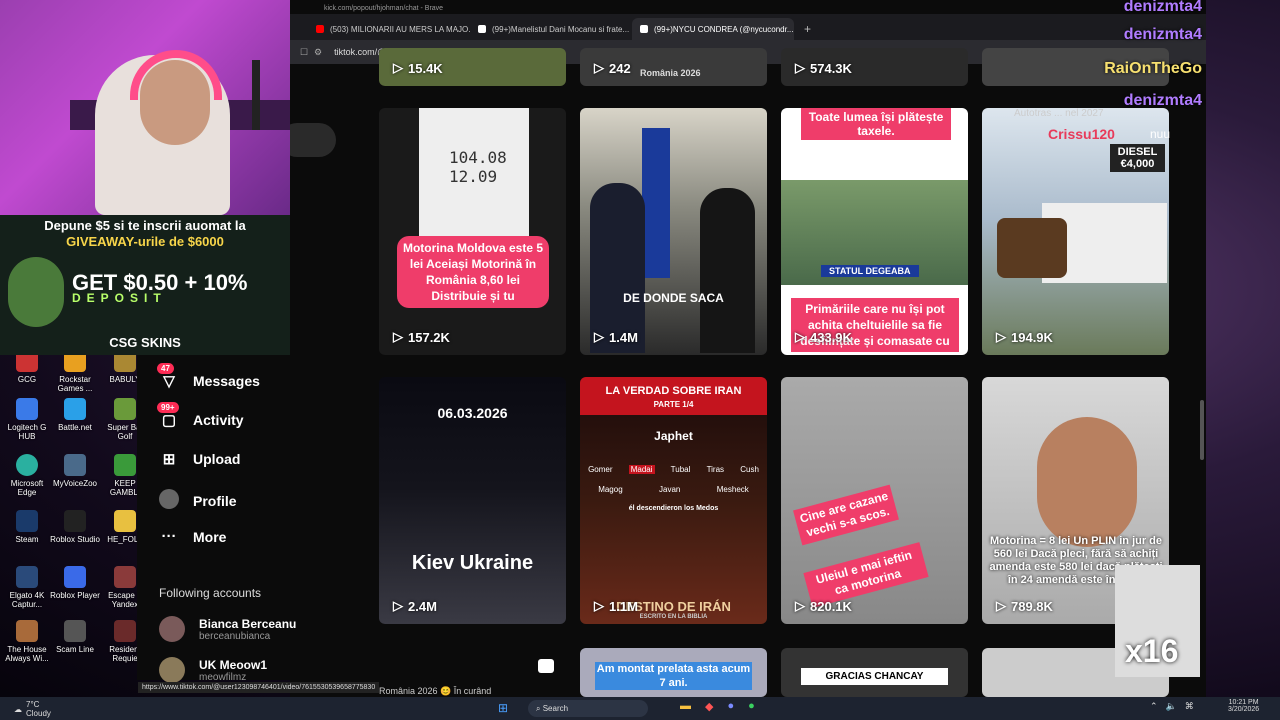  What do you see at coordinates (1189, 706) in the screenshot?
I see `network-icon: ⌘` at bounding box center [1189, 706].